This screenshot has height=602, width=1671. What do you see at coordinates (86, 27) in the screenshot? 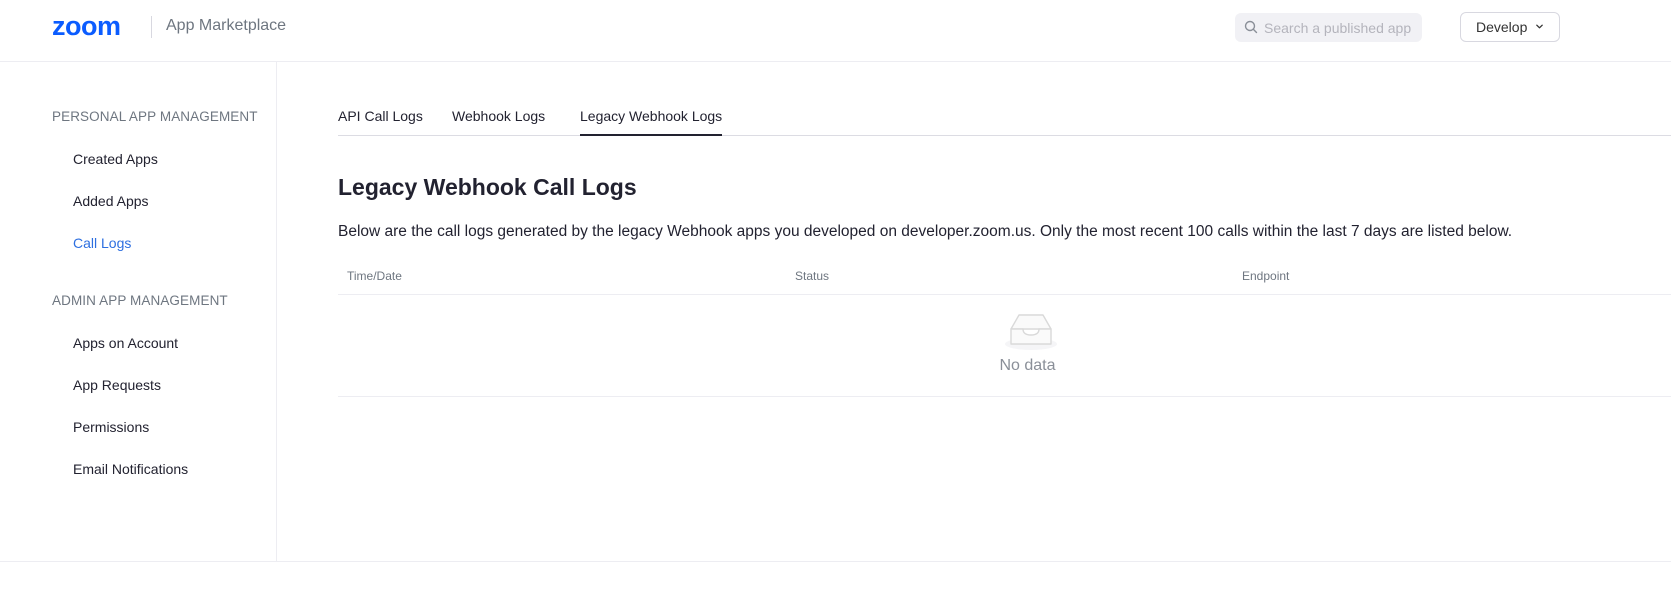
I see `svg-text: zoom` at bounding box center [86, 27].